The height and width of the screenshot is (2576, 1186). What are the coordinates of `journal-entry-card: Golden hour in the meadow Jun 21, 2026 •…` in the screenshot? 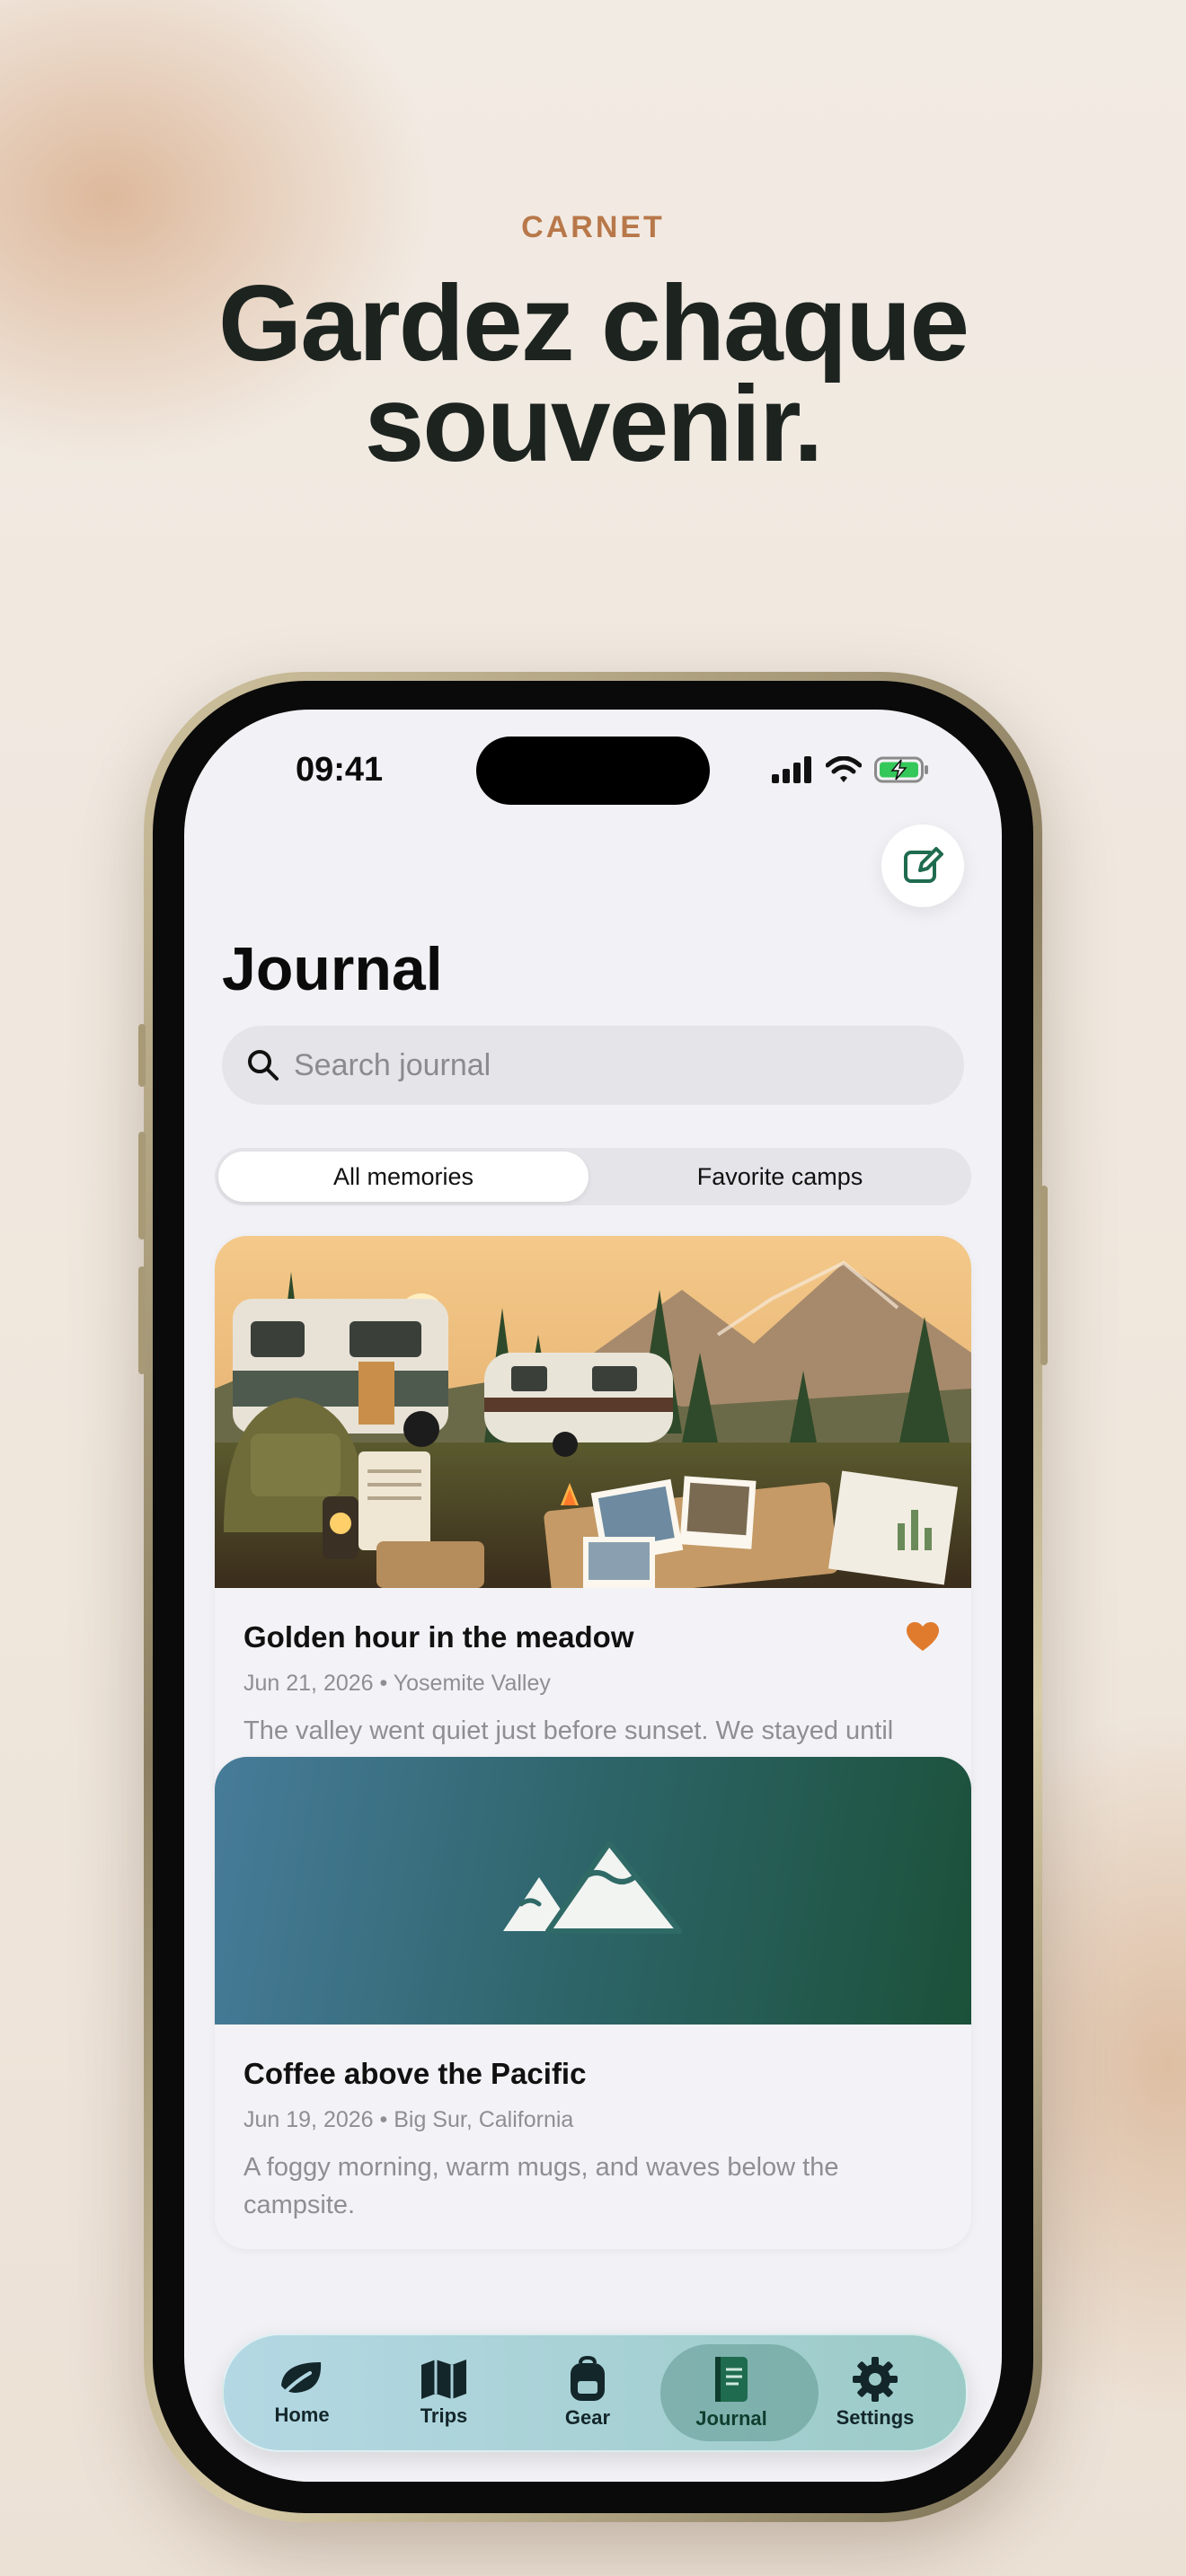 It's located at (593, 1523).